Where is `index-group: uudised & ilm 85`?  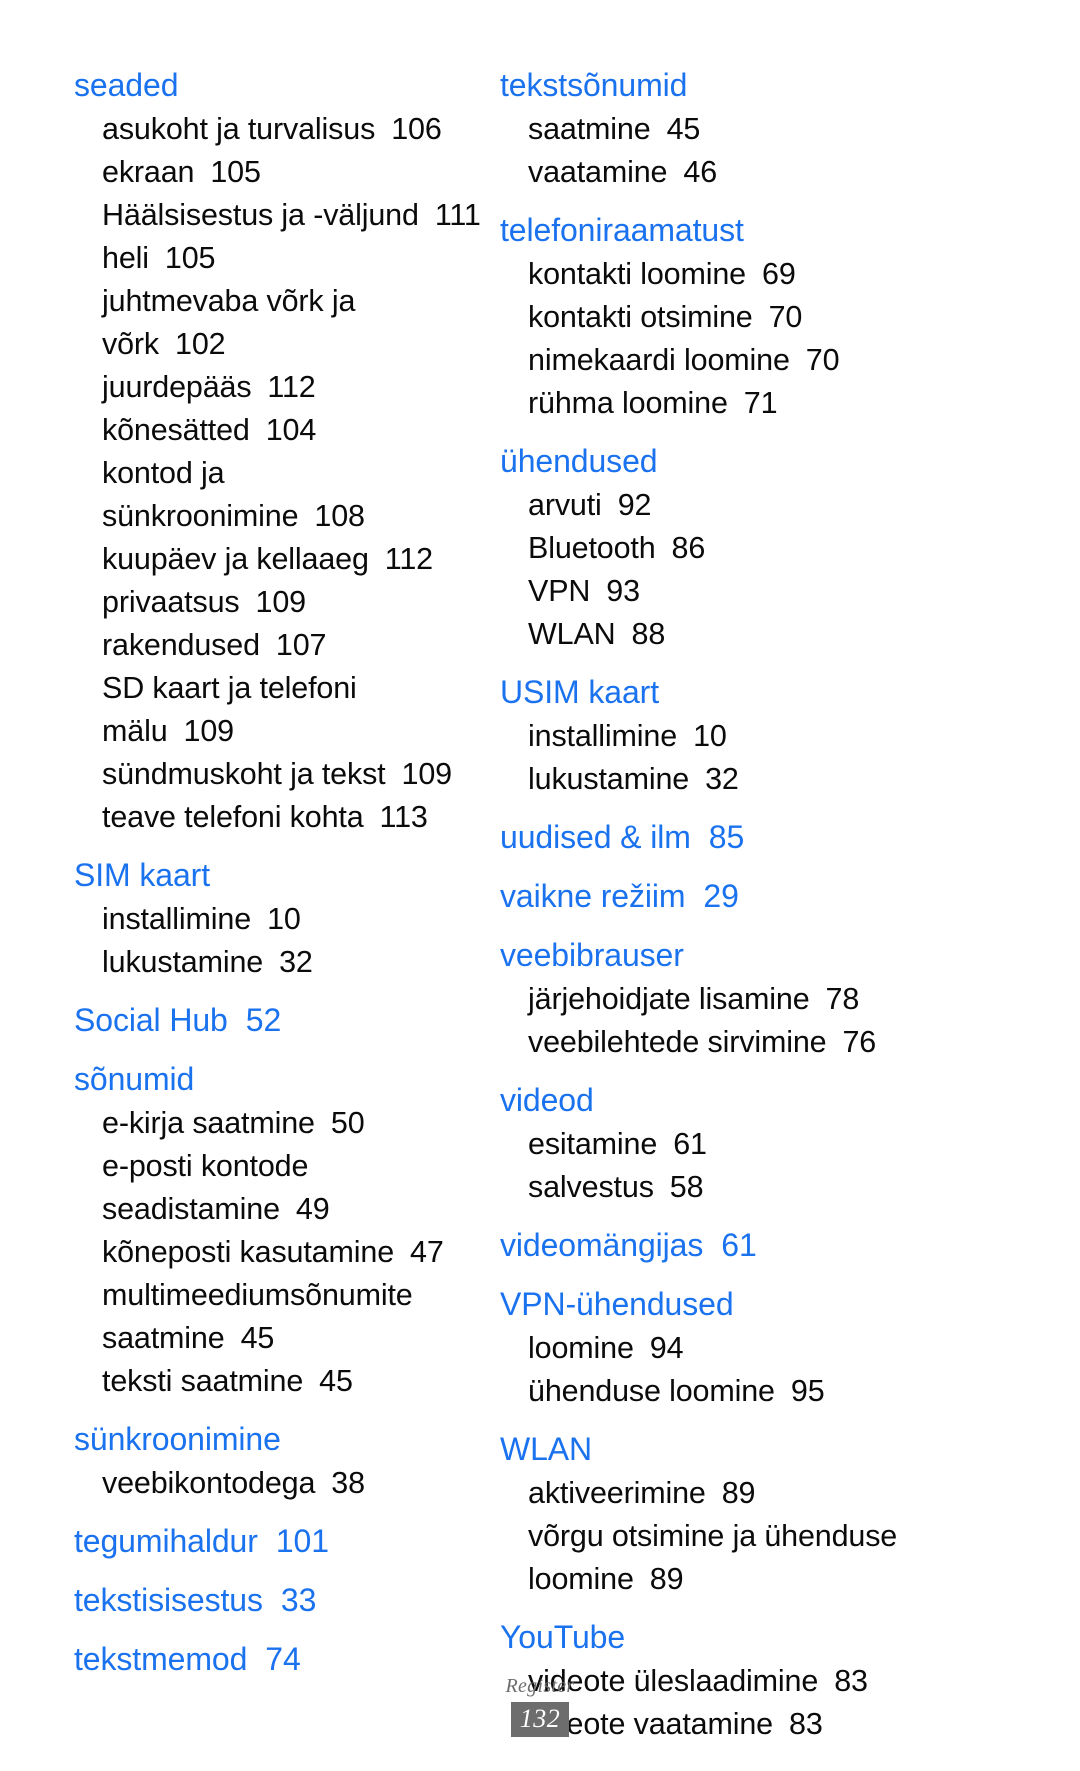 index-group: uudised & ilm 85 is located at coordinates (730, 837).